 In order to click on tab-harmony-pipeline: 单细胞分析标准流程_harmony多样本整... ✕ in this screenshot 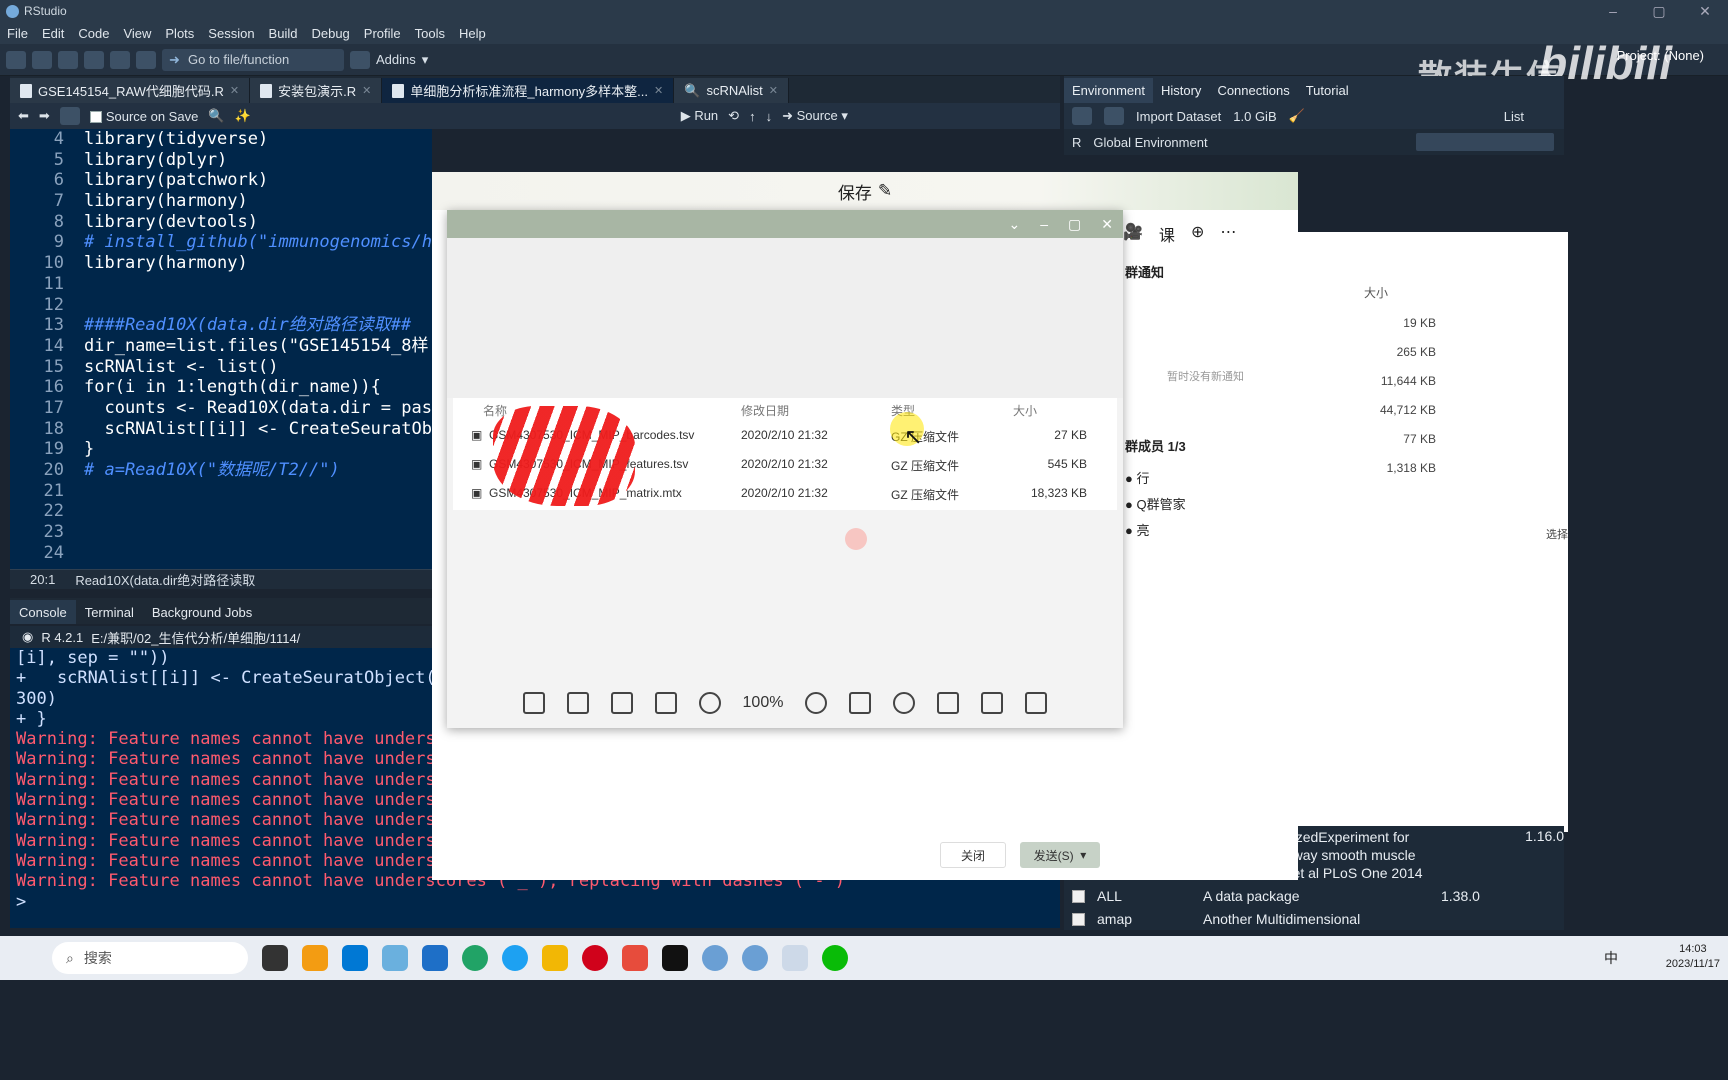, I will do `click(528, 90)`.